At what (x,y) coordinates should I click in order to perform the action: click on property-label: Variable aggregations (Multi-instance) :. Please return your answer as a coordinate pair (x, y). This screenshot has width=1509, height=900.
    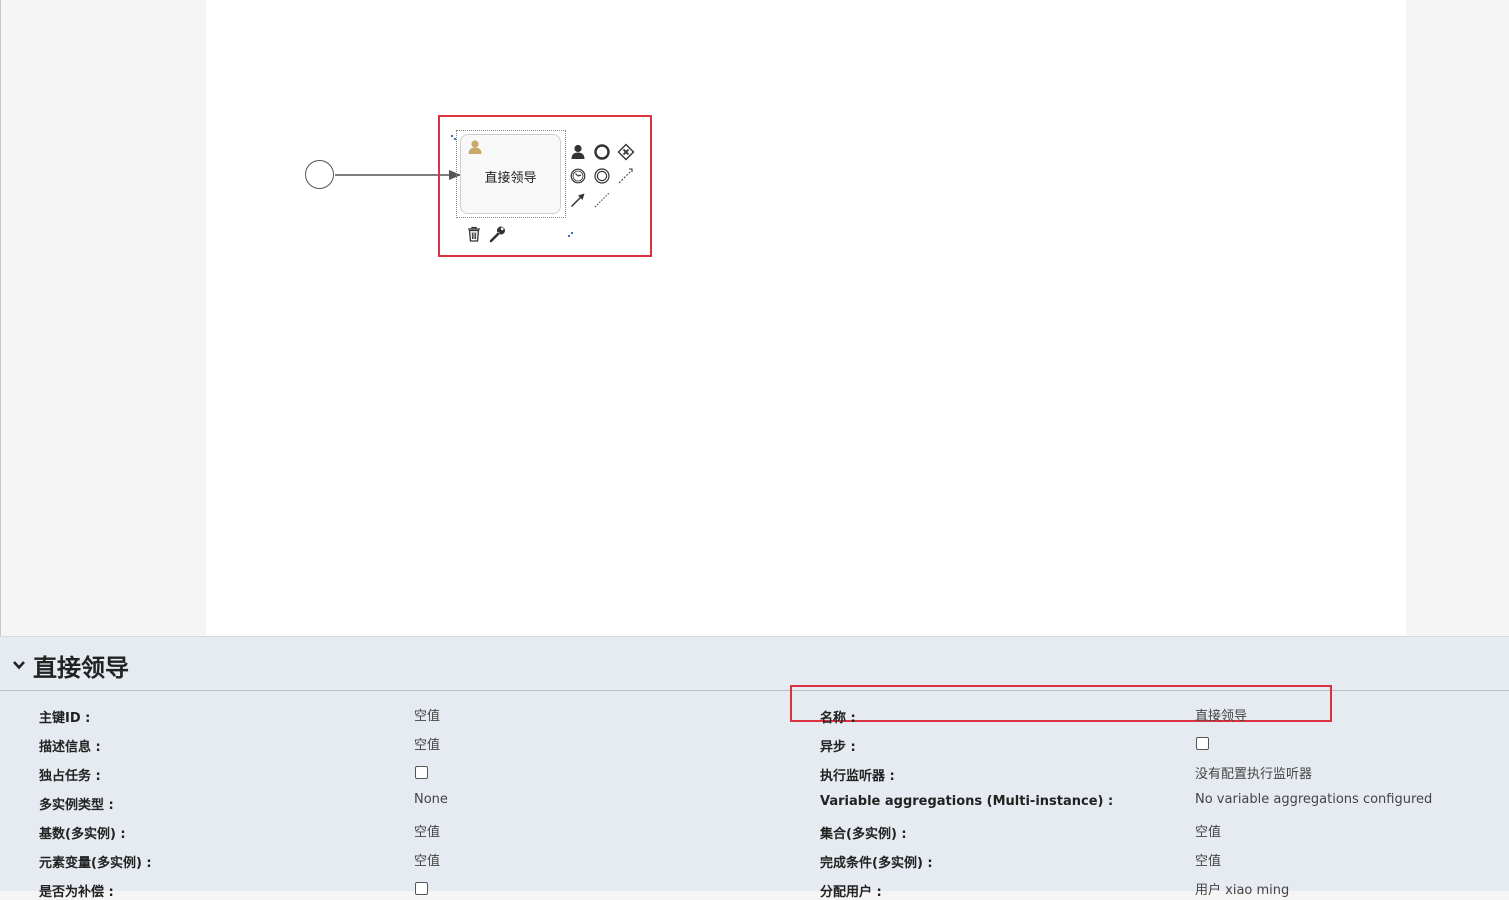
    Looking at the image, I should click on (967, 801).